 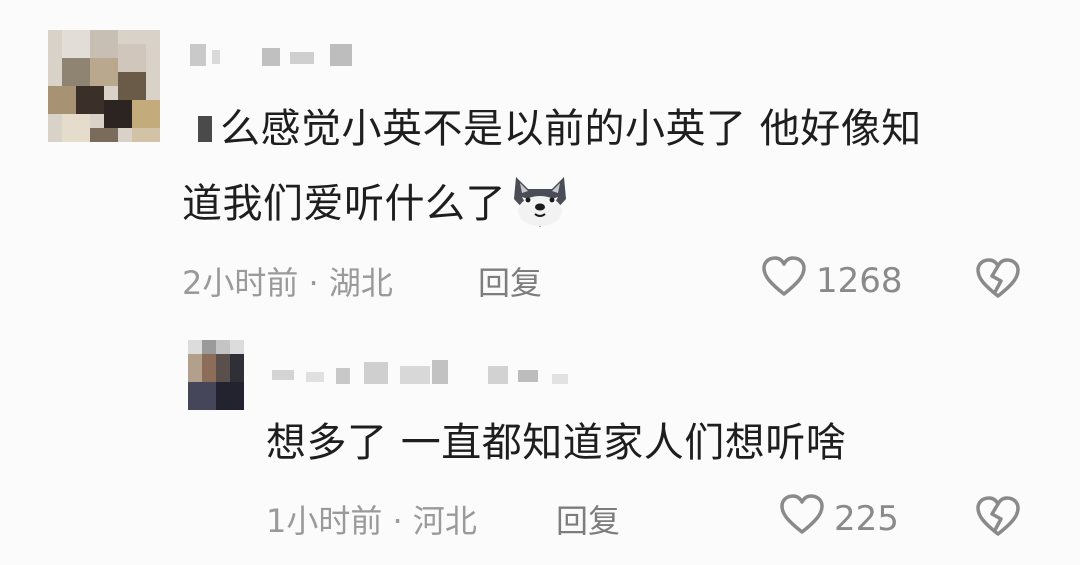 I want to click on location: 河北, so click(x=444, y=521).